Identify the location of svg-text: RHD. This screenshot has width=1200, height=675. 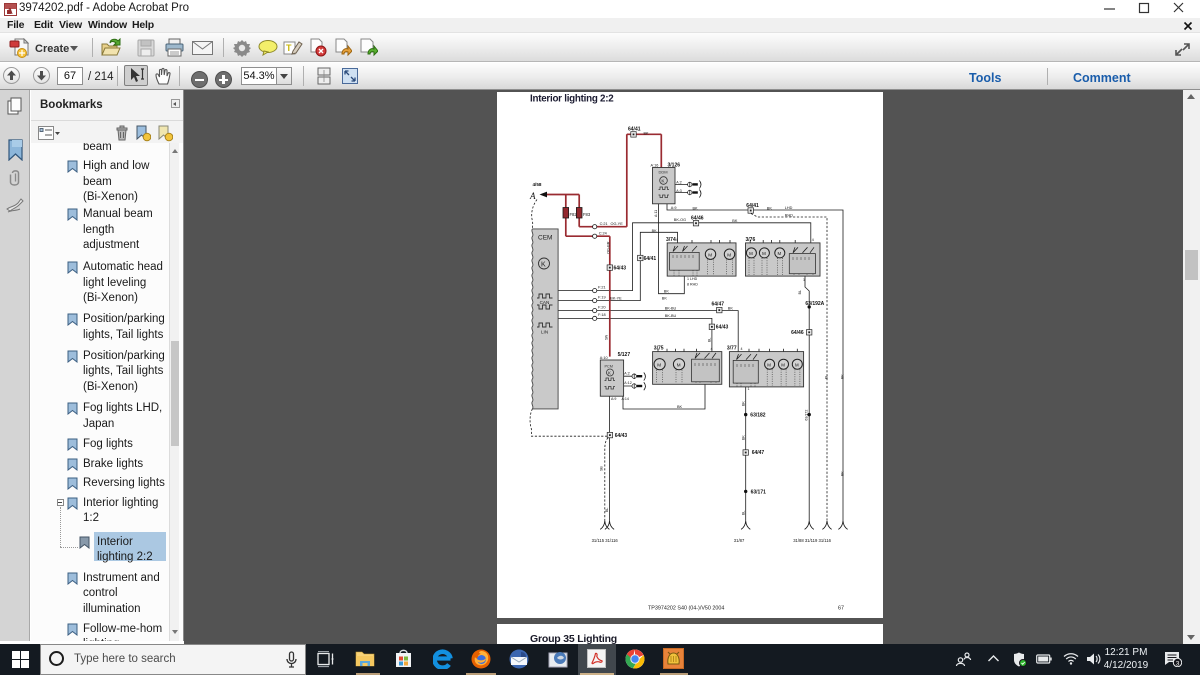
(789, 216).